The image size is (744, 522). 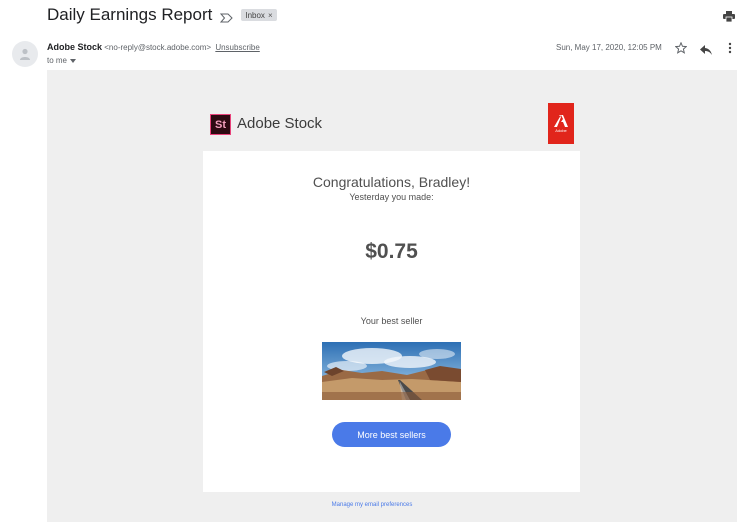 I want to click on inbox-label-text: Inbox, so click(x=255, y=15).